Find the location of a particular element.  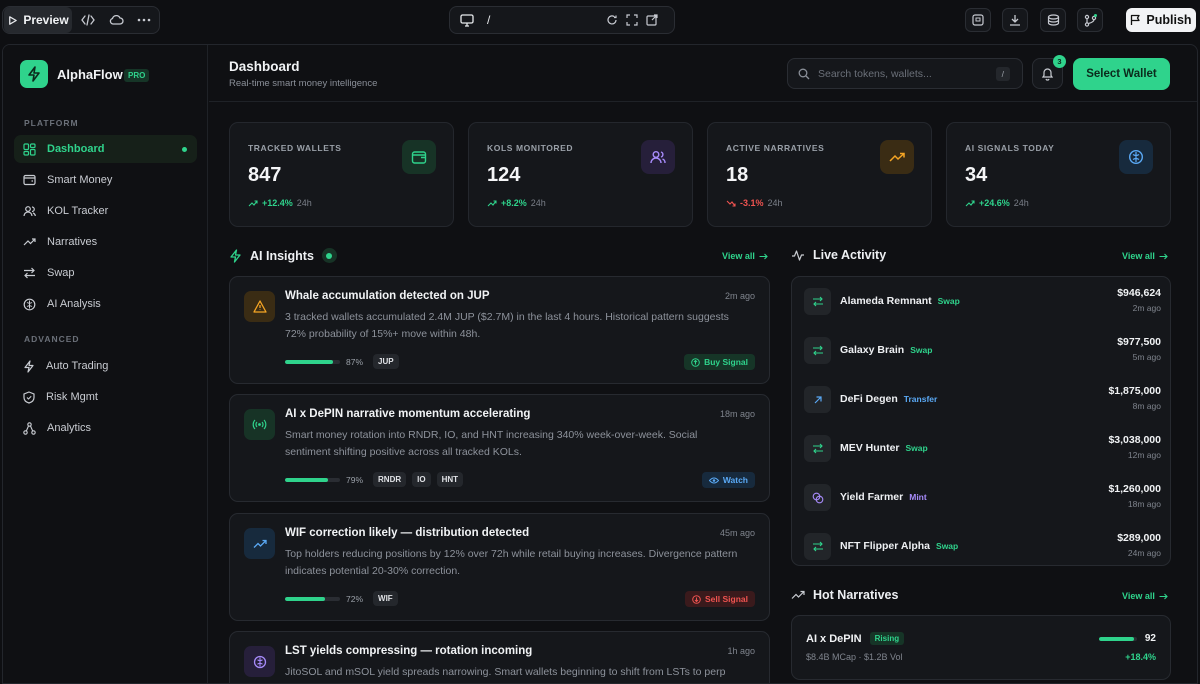

confidence-value: 79% is located at coordinates (355, 479).